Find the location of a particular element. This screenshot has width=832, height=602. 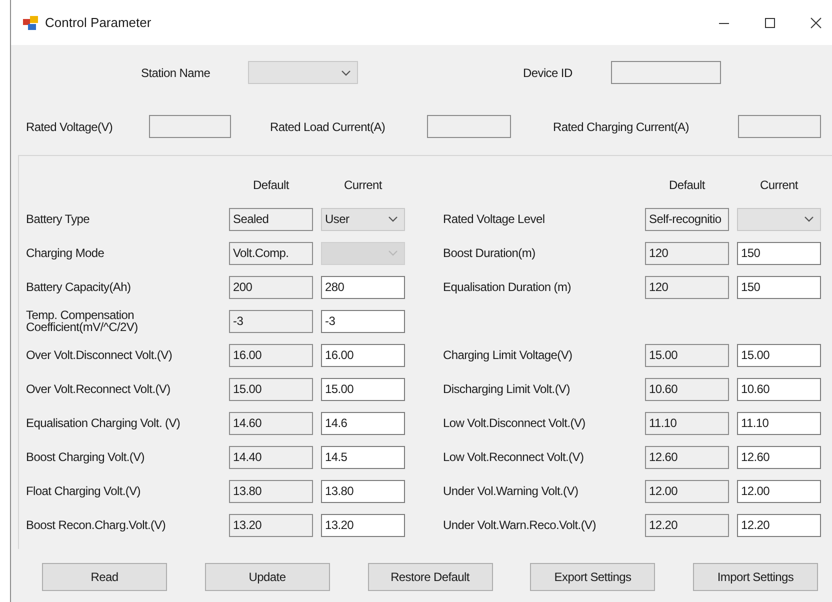

parameter-label: Boost Charging Volt.(V) is located at coordinates (86, 457).